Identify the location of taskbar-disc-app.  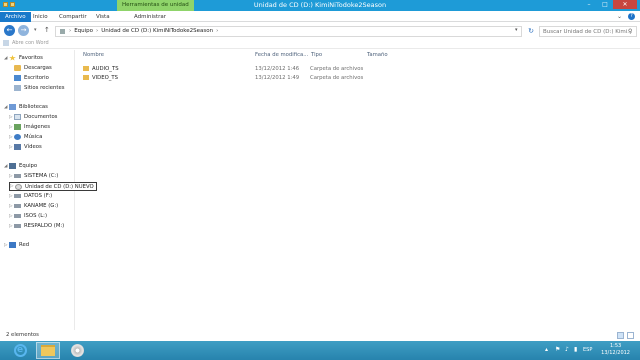
(77, 350).